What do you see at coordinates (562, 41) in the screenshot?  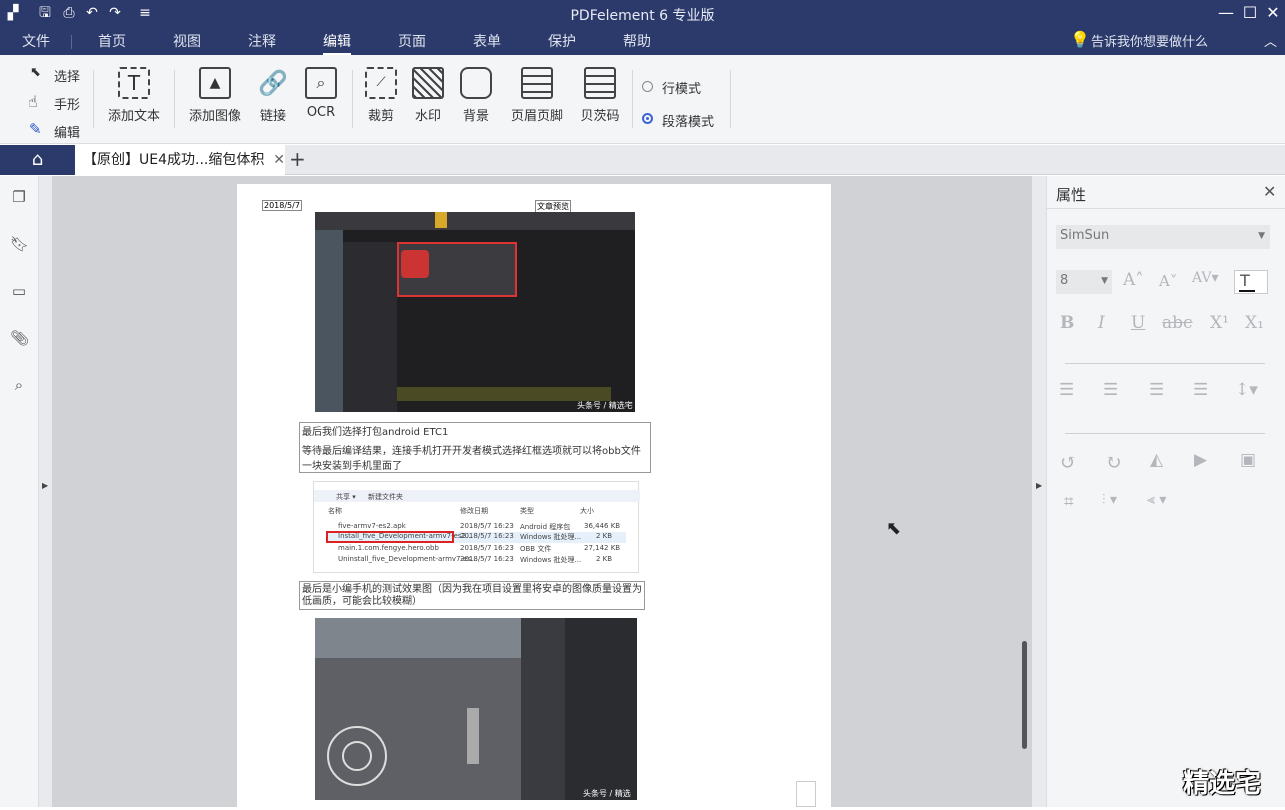 I see `menu-protect: 保护` at bounding box center [562, 41].